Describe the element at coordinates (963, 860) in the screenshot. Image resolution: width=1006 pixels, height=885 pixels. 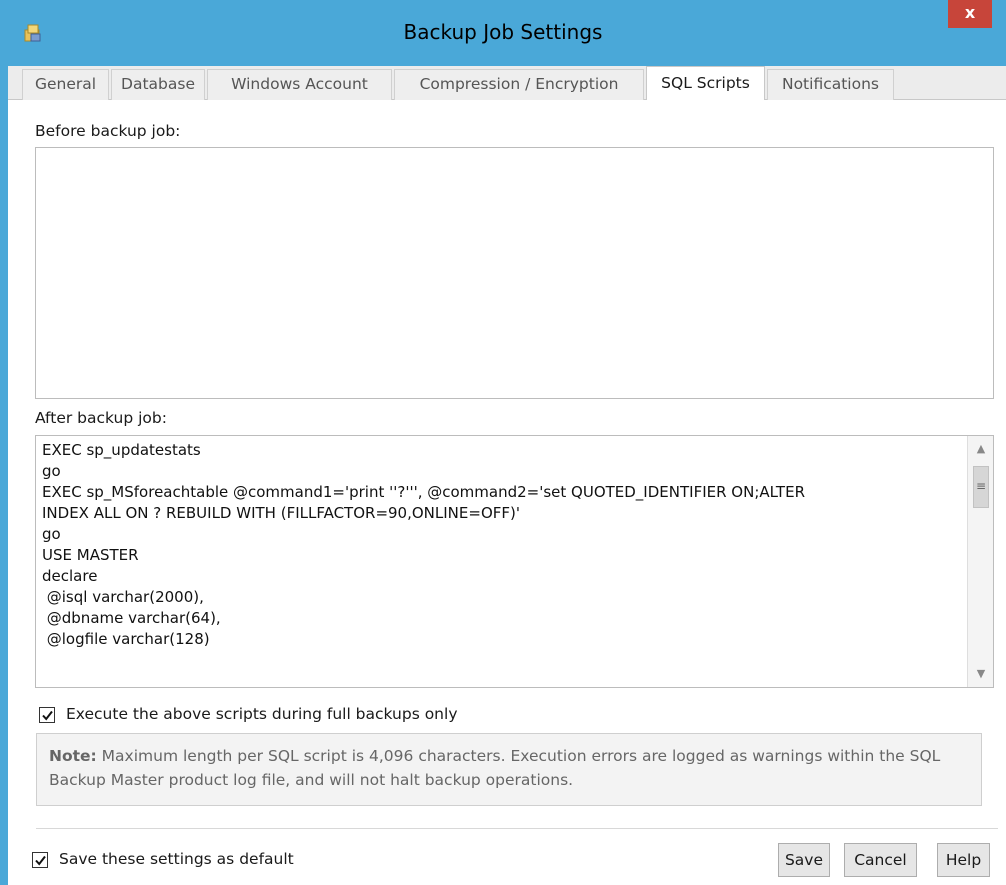
I see `help-button: Help` at that location.